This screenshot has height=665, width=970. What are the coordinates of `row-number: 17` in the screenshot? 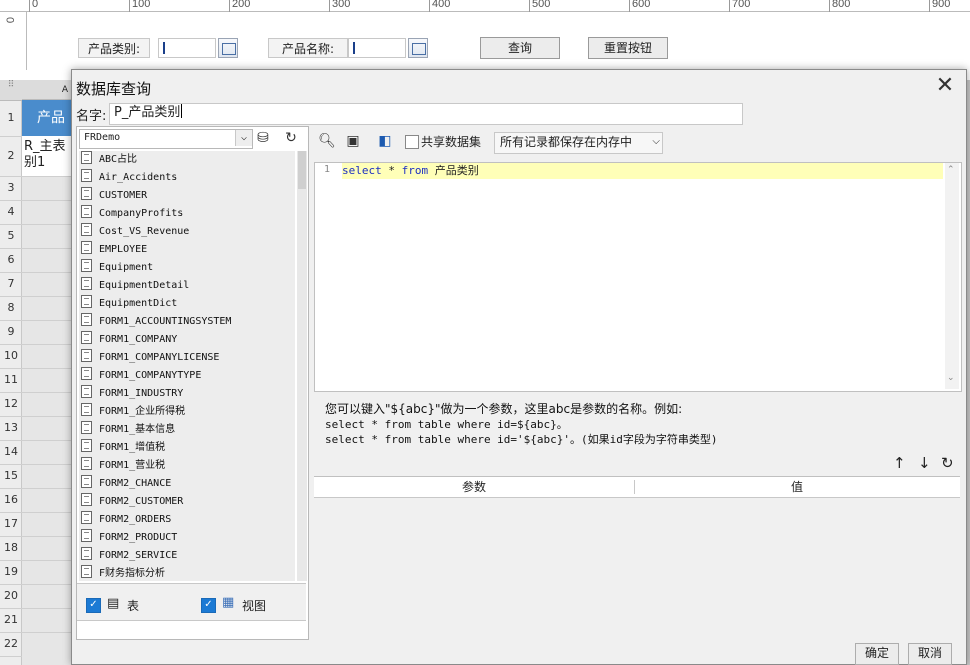 It's located at (11, 524).